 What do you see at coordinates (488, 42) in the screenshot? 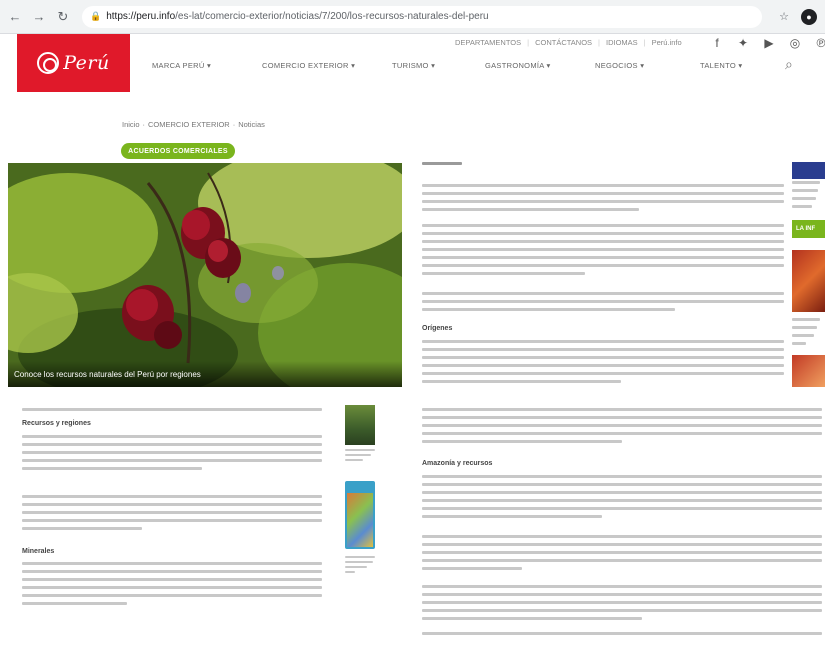
I see `topbar-departamentos: DEPARTAMENTOS` at bounding box center [488, 42].